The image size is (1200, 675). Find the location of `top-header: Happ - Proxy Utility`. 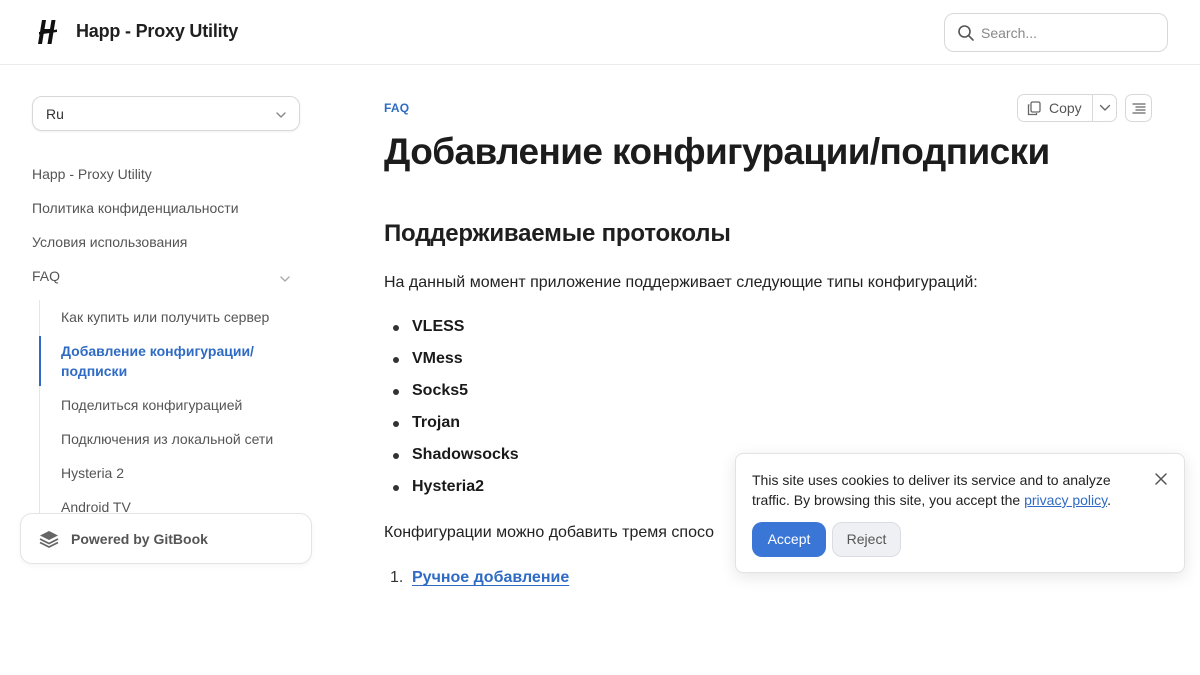

top-header: Happ - Proxy Utility is located at coordinates (600, 32).